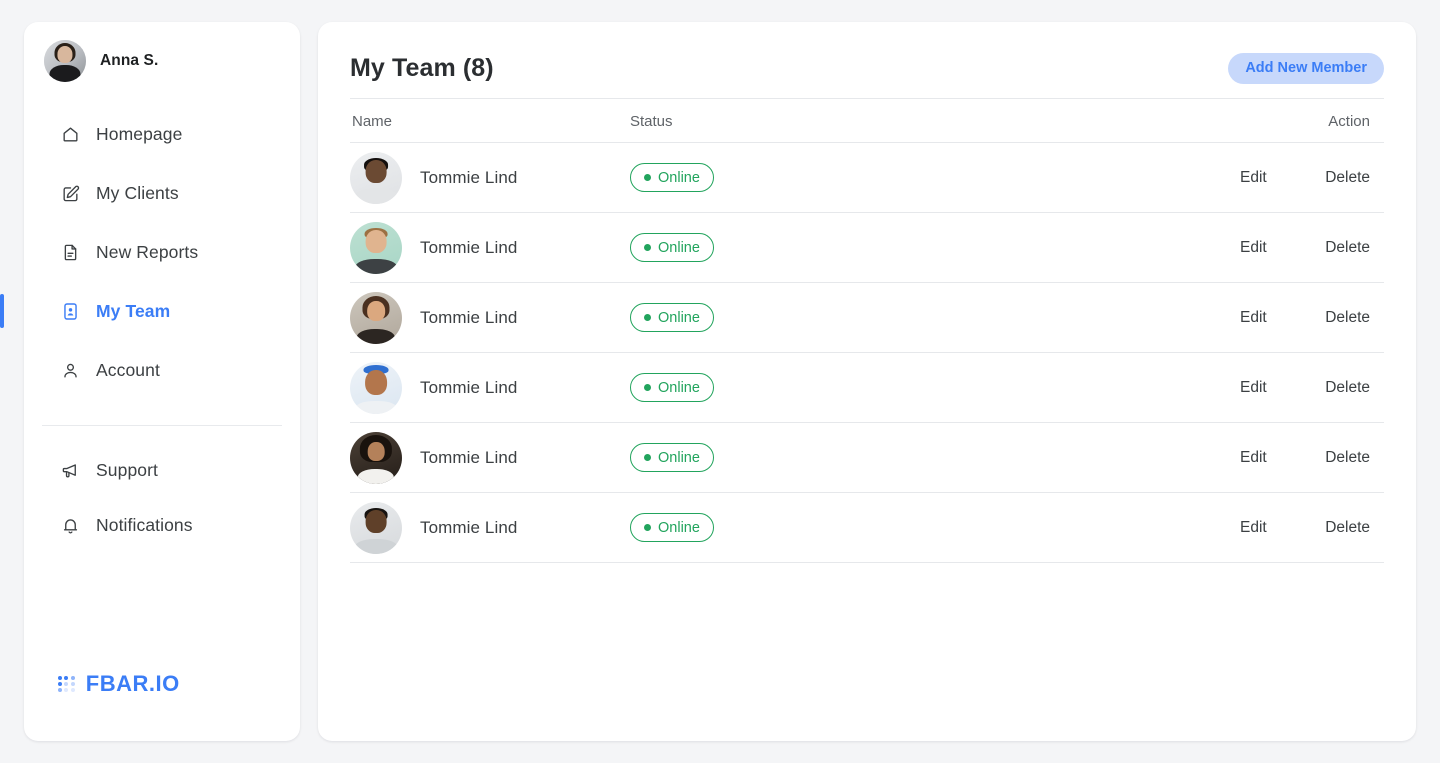 The image size is (1440, 763). Describe the element at coordinates (66, 684) in the screenshot. I see `dot-grid-icon` at that location.